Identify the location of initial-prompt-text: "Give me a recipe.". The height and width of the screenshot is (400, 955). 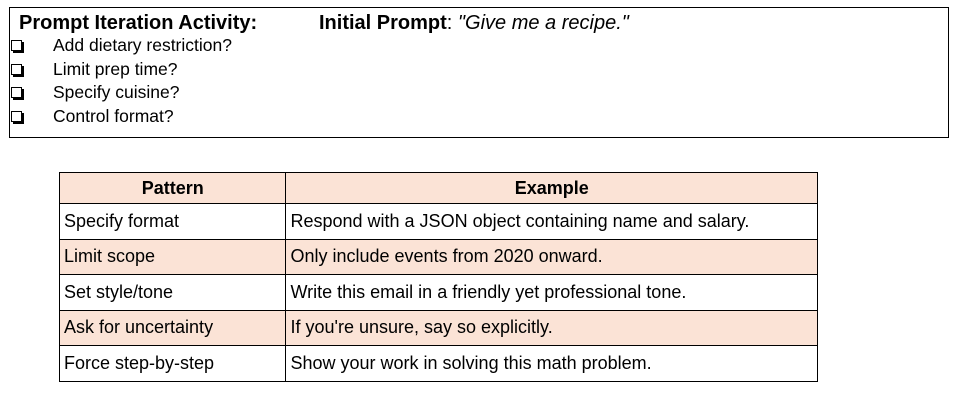
(543, 23).